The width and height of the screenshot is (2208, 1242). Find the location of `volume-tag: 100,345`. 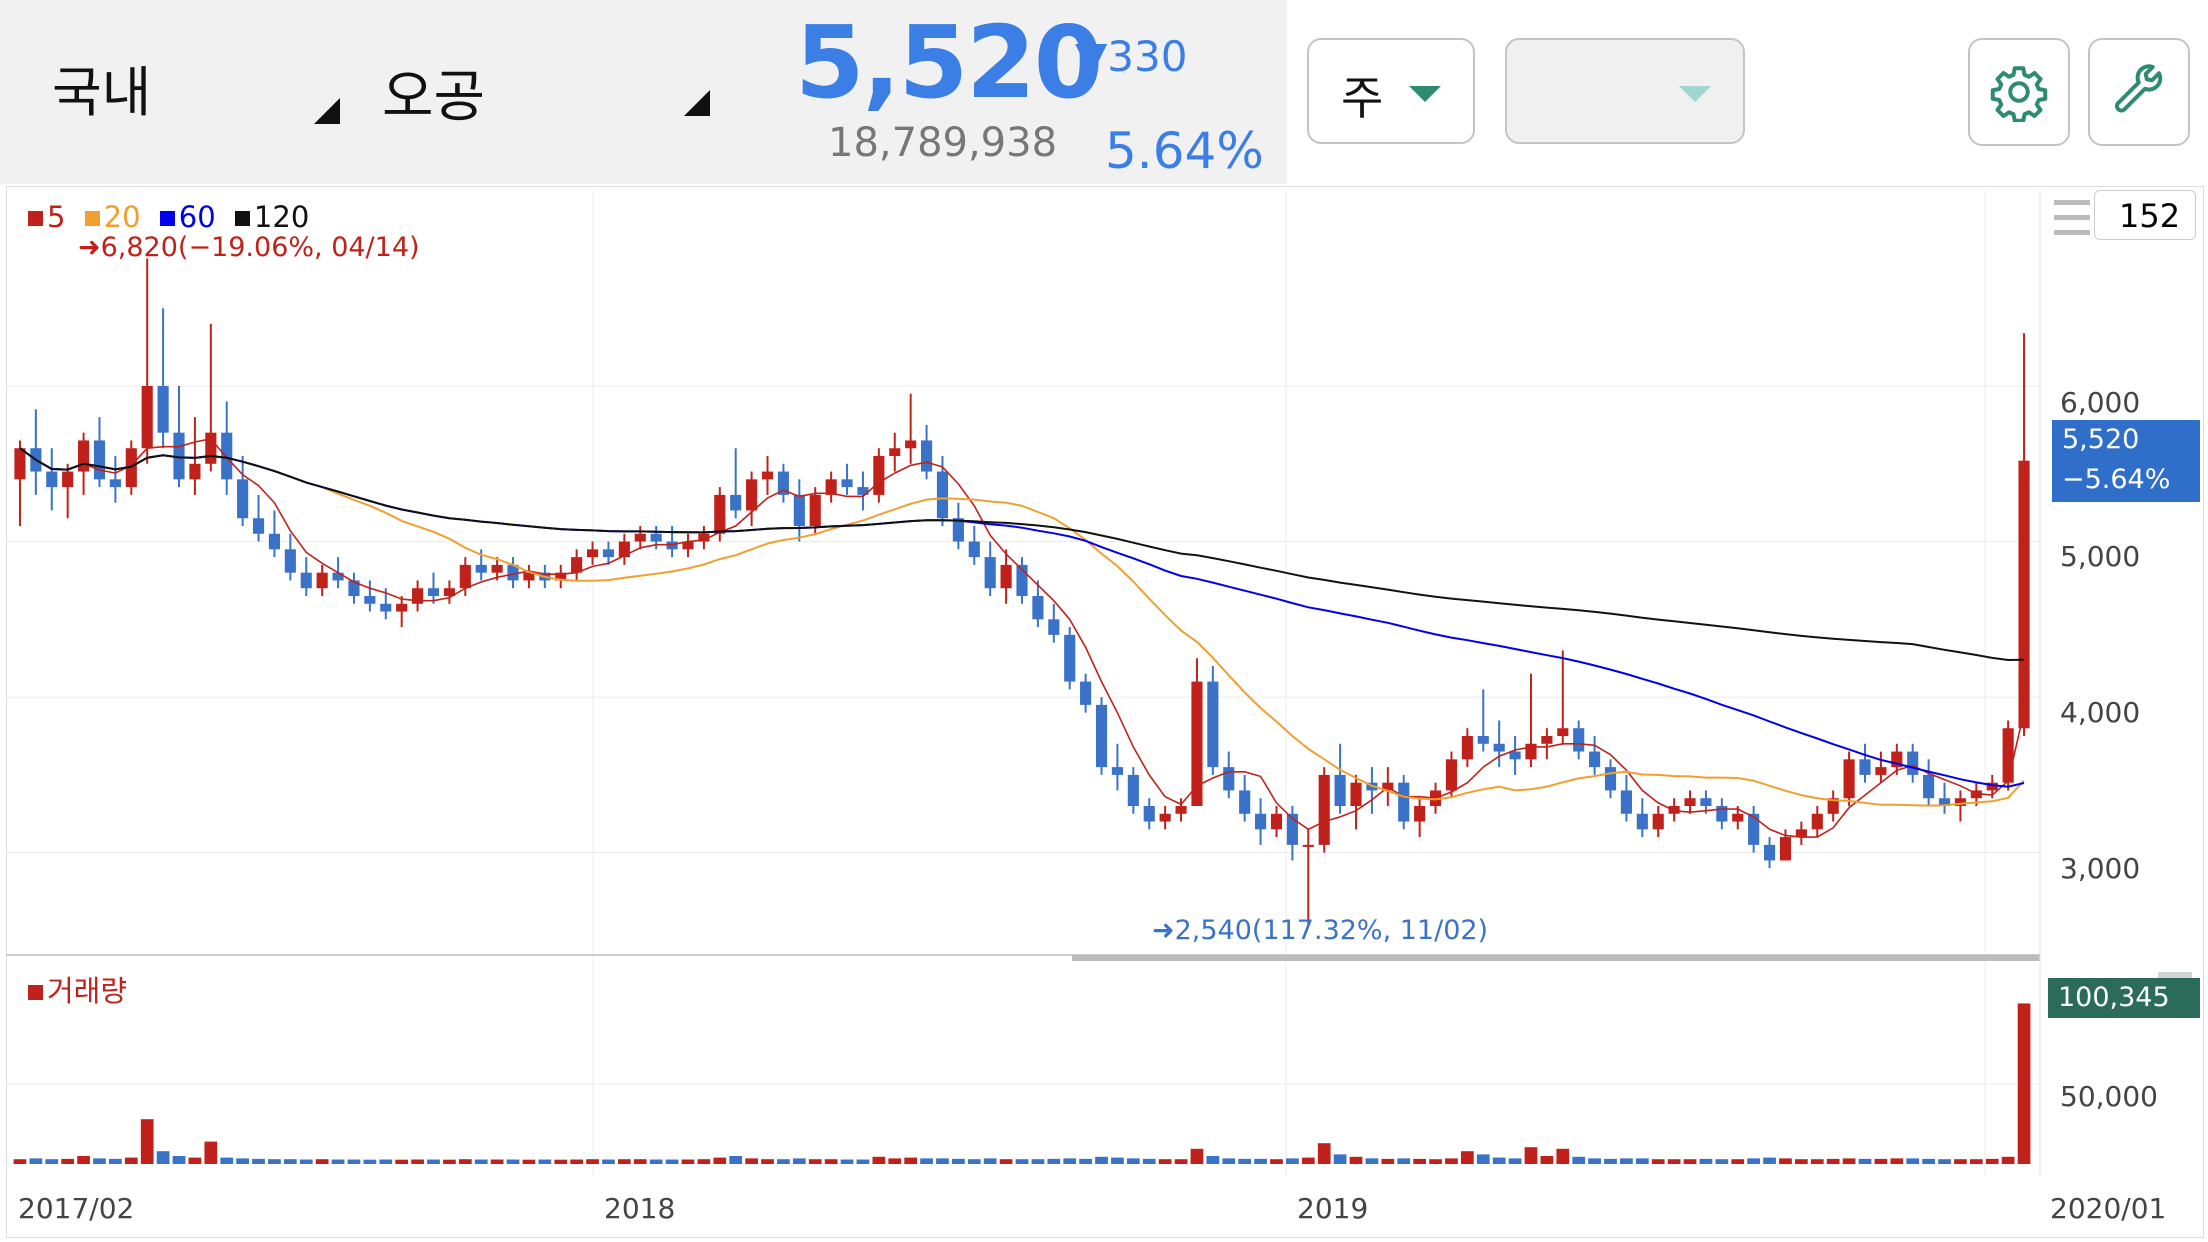

volume-tag: 100,345 is located at coordinates (2124, 998).